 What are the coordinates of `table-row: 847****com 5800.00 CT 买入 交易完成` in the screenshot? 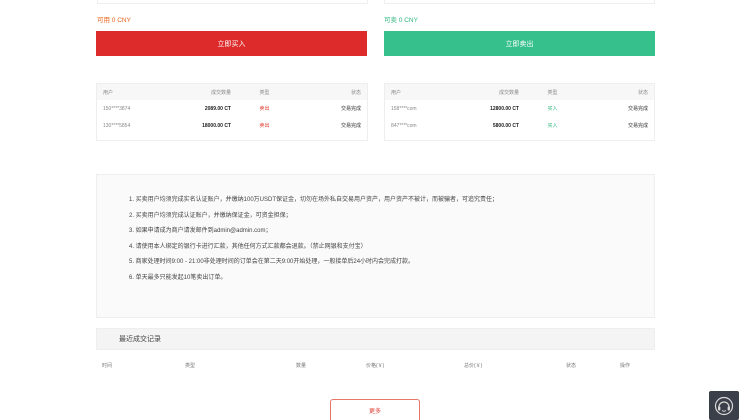 It's located at (519, 125).